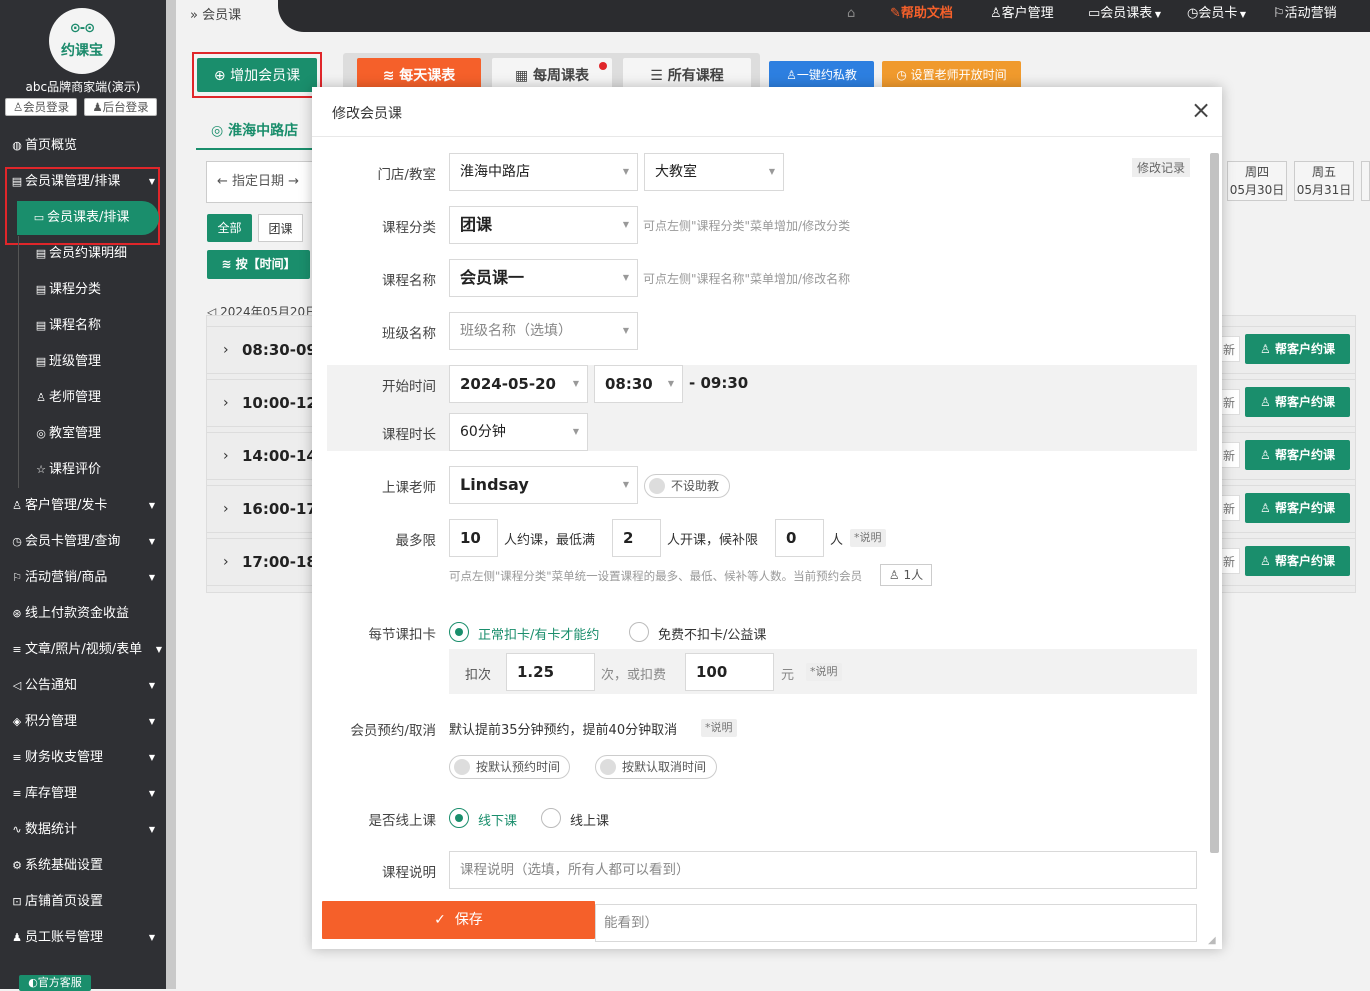 This screenshot has width=1370, height=991. I want to click on customers-link: ♙客户管理, so click(1022, 14).